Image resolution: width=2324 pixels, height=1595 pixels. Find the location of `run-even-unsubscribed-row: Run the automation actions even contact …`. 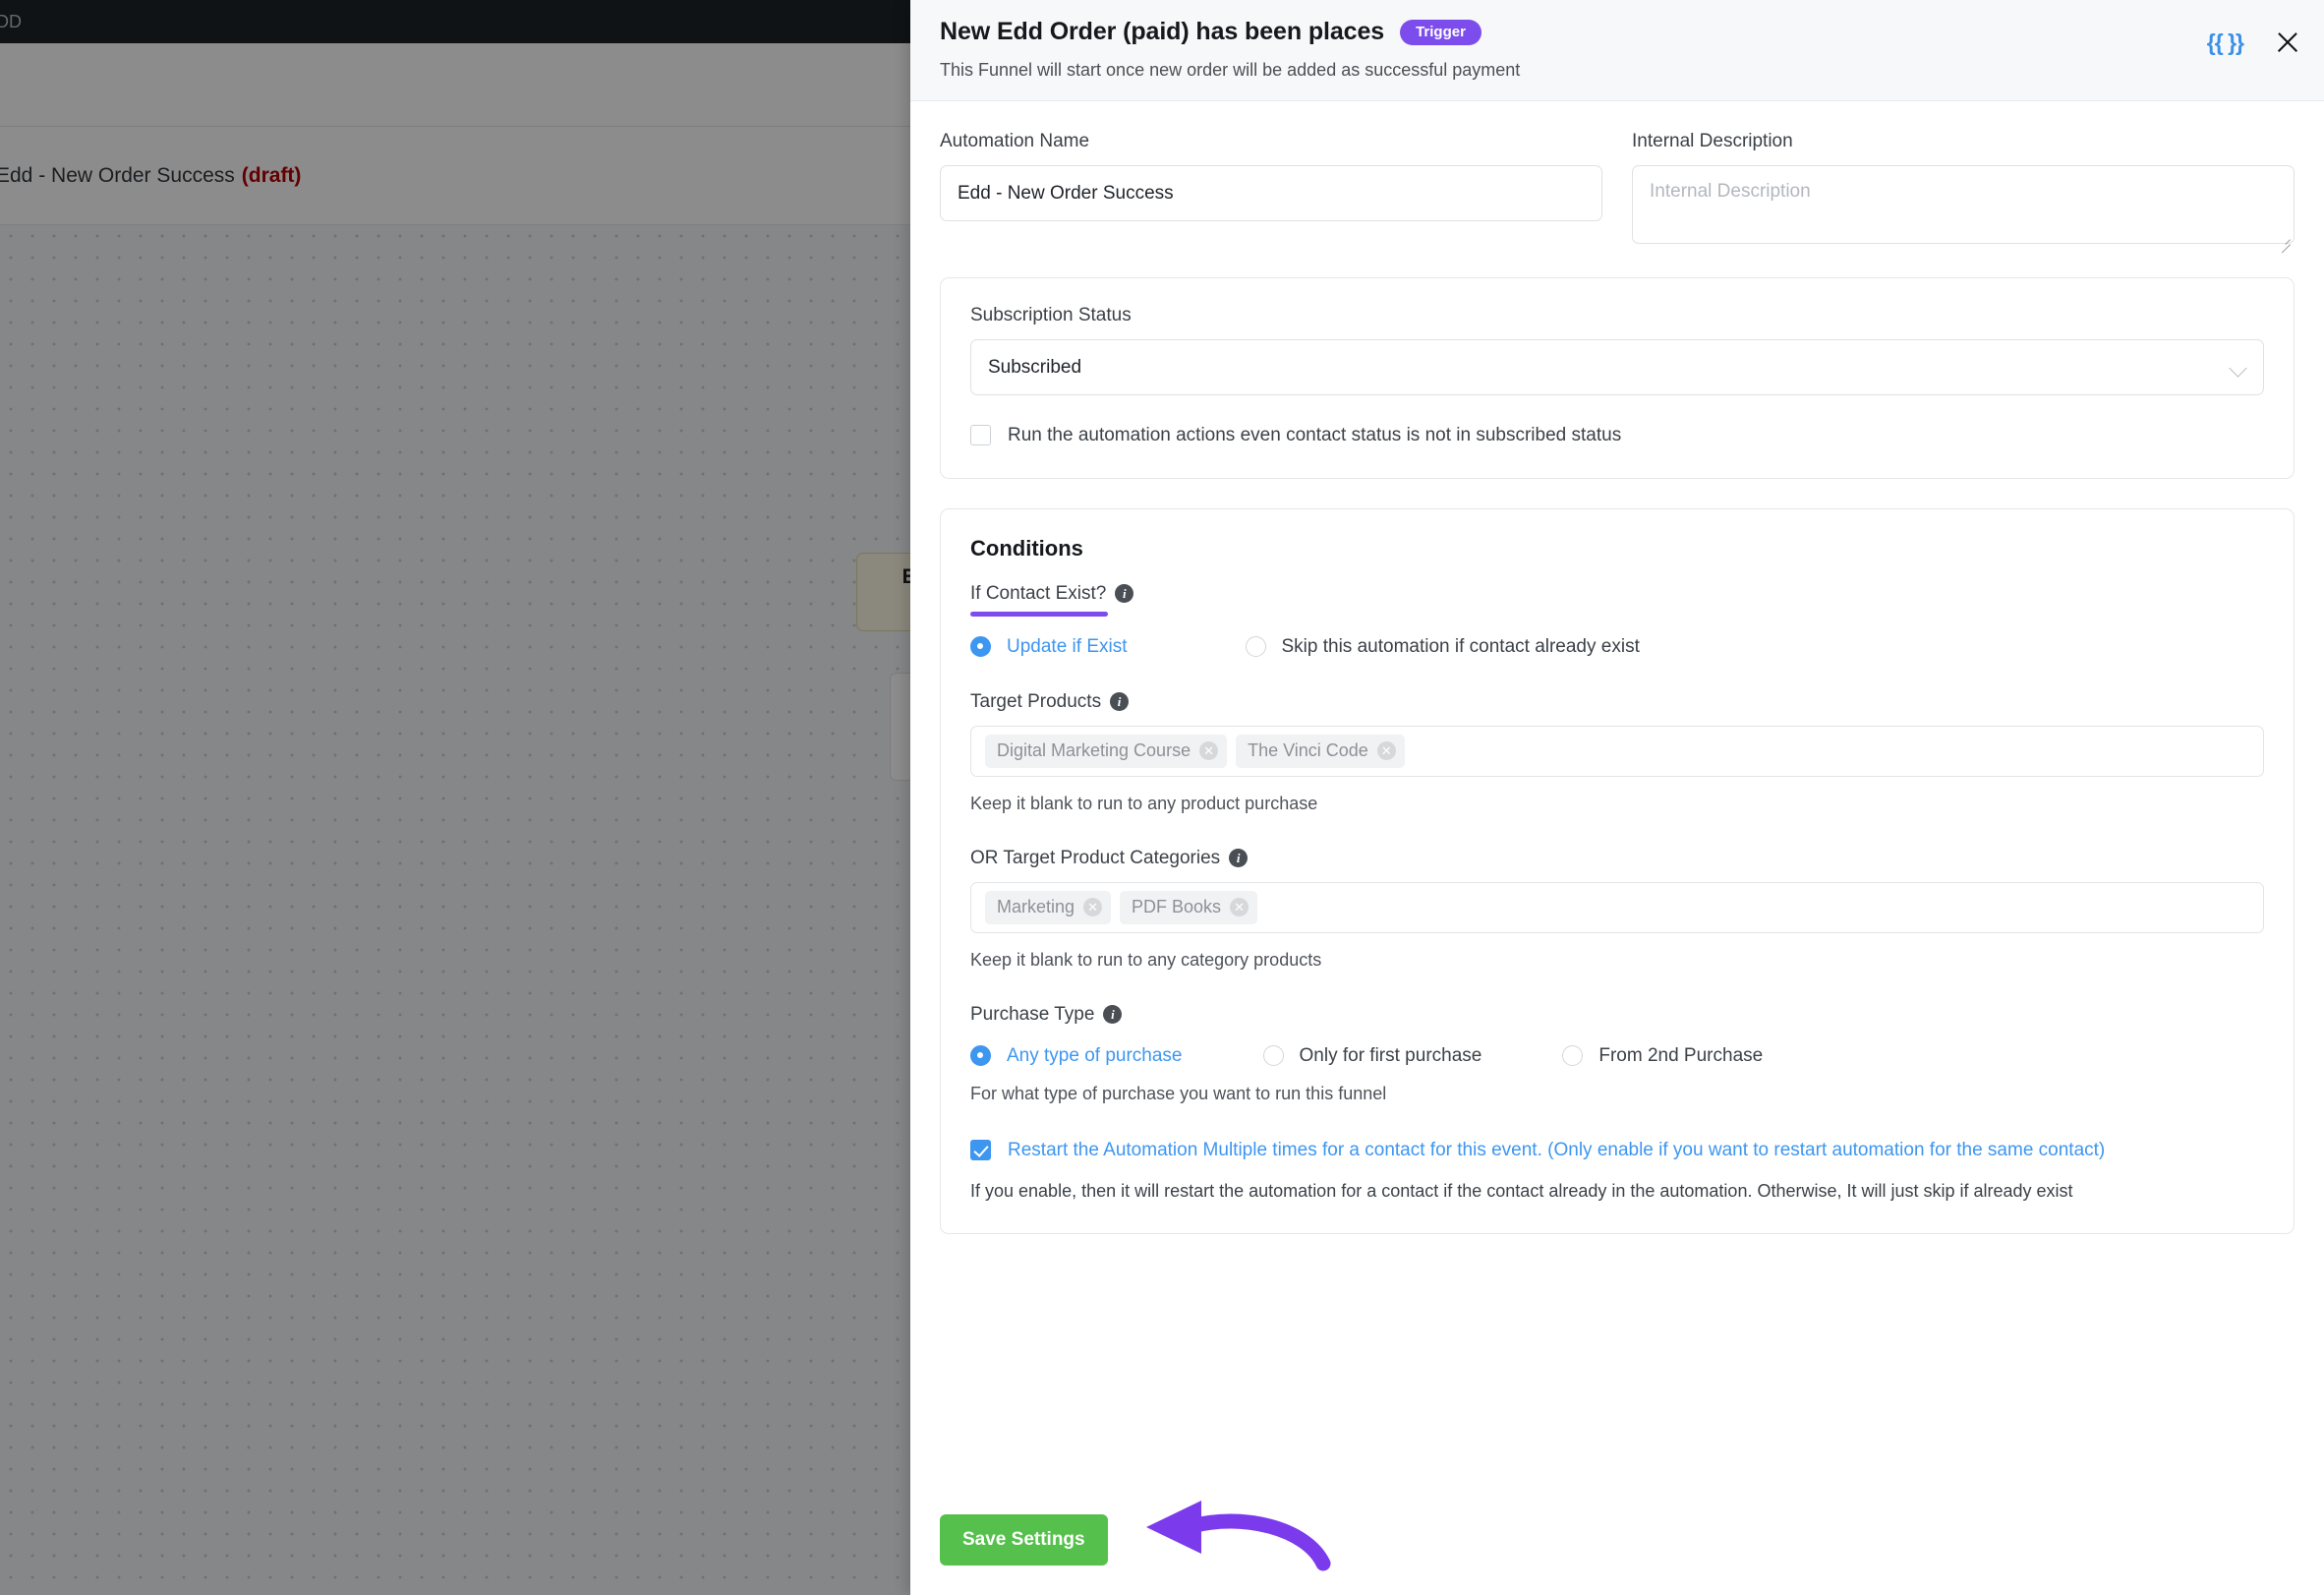

run-even-unsubscribed-row: Run the automation actions even contact … is located at coordinates (1617, 435).